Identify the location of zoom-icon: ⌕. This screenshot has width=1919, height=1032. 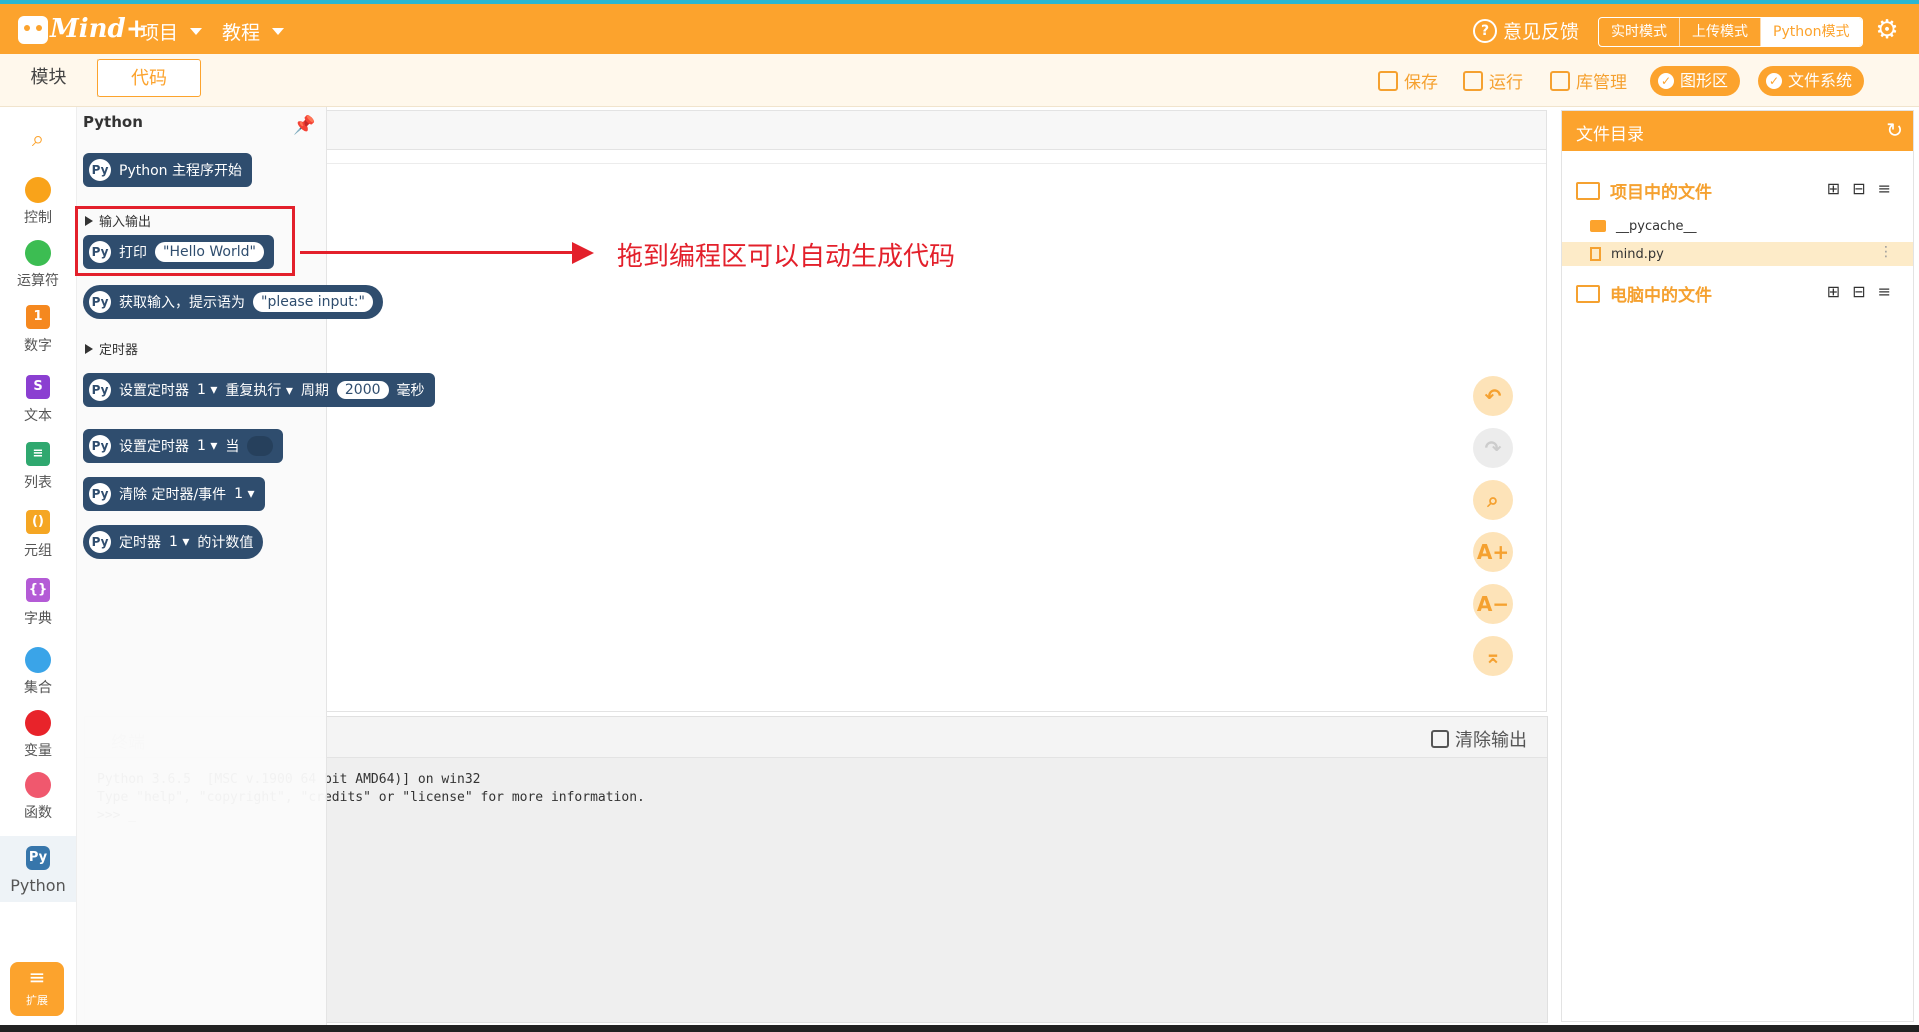
(1493, 500).